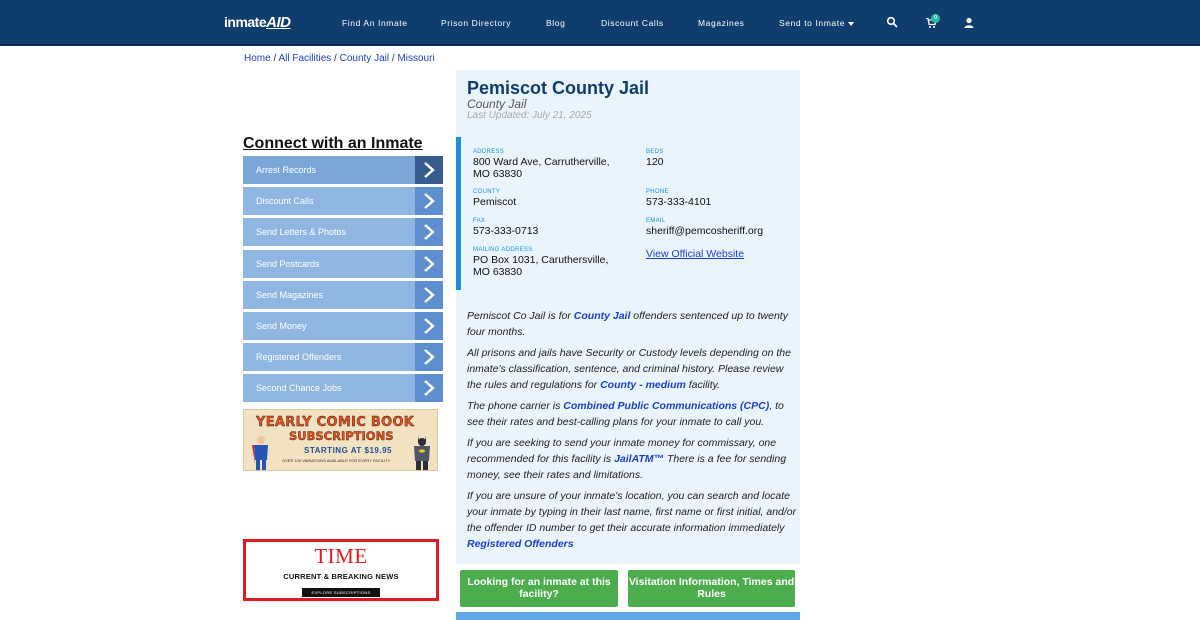 The width and height of the screenshot is (1200, 620). I want to click on beds-field: BEDS 120, so click(655, 158).